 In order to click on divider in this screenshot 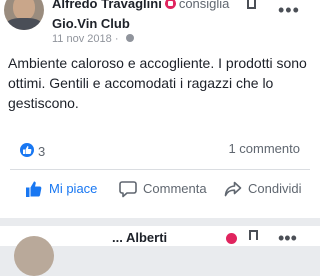, I will do `click(160, 169)`.